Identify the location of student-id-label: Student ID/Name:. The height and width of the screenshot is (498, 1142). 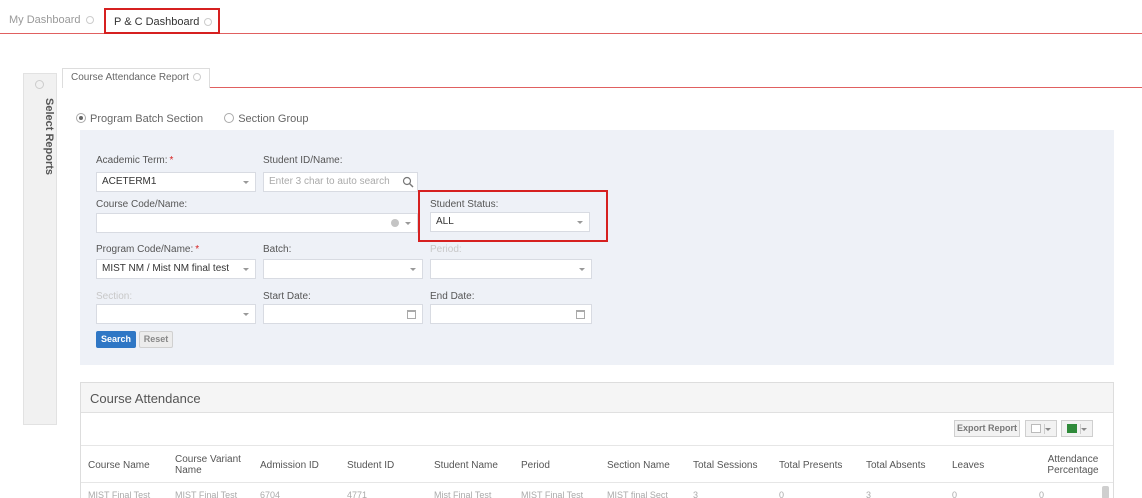
(303, 160).